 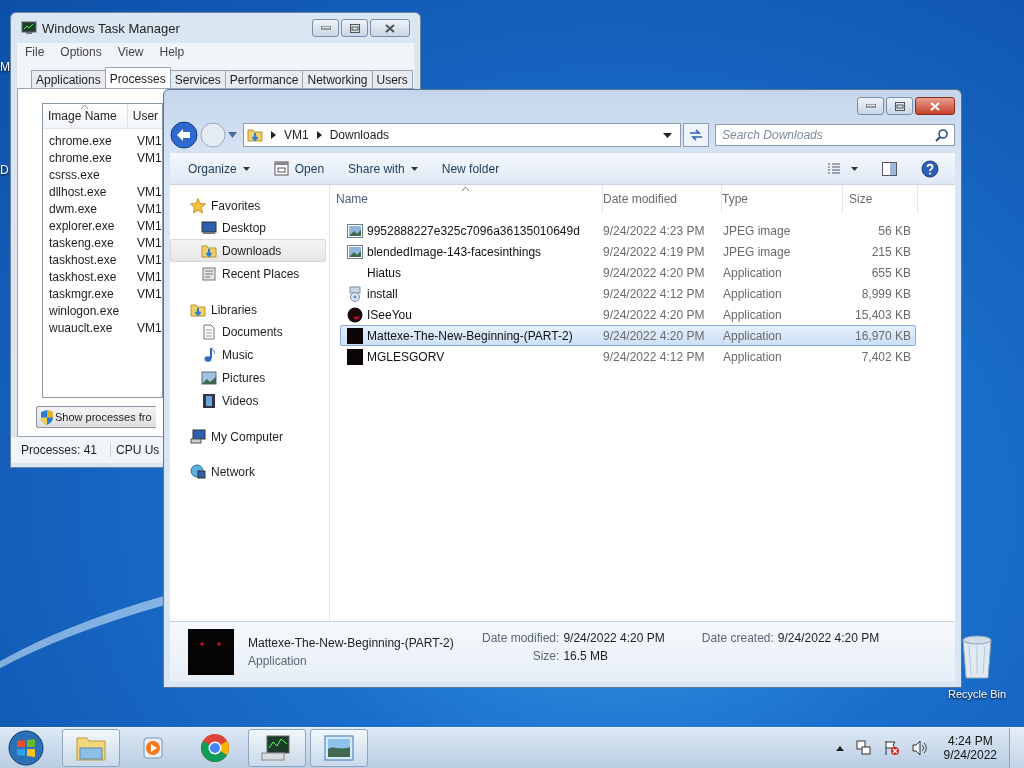 I want to click on network-icon, so click(x=863, y=748).